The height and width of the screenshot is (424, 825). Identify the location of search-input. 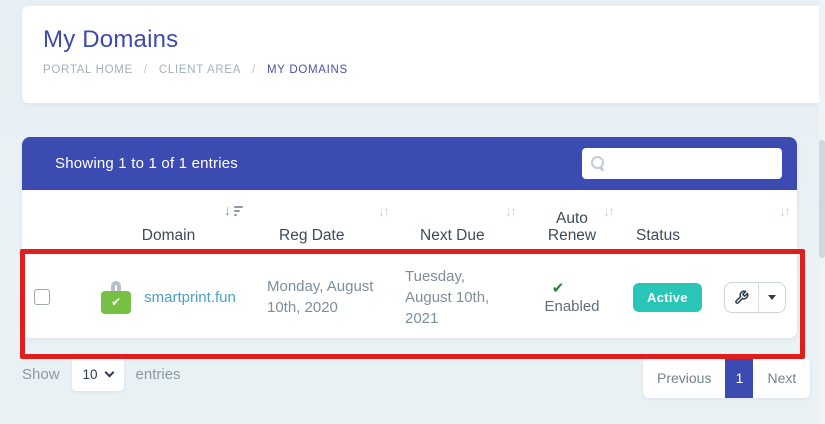
(702, 163).